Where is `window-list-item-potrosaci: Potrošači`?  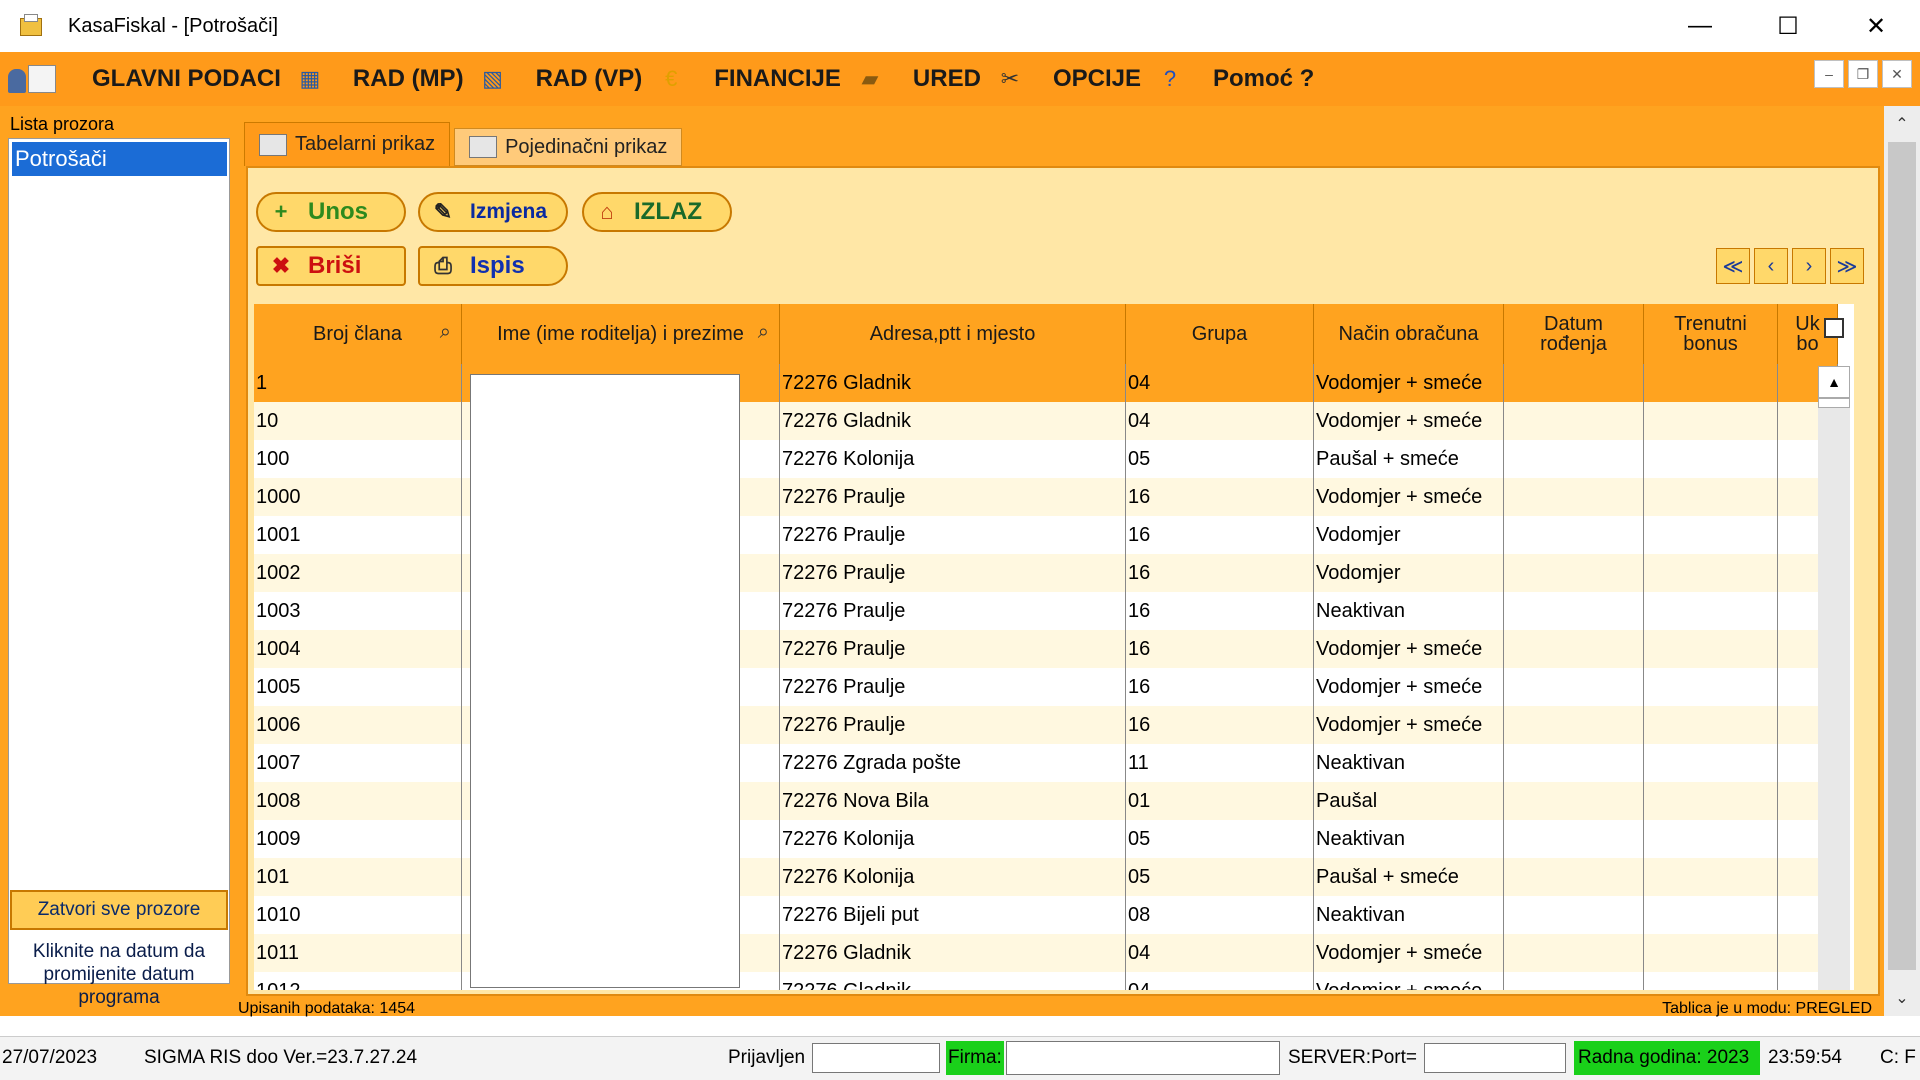 window-list-item-potrosaci: Potrošači is located at coordinates (119, 159).